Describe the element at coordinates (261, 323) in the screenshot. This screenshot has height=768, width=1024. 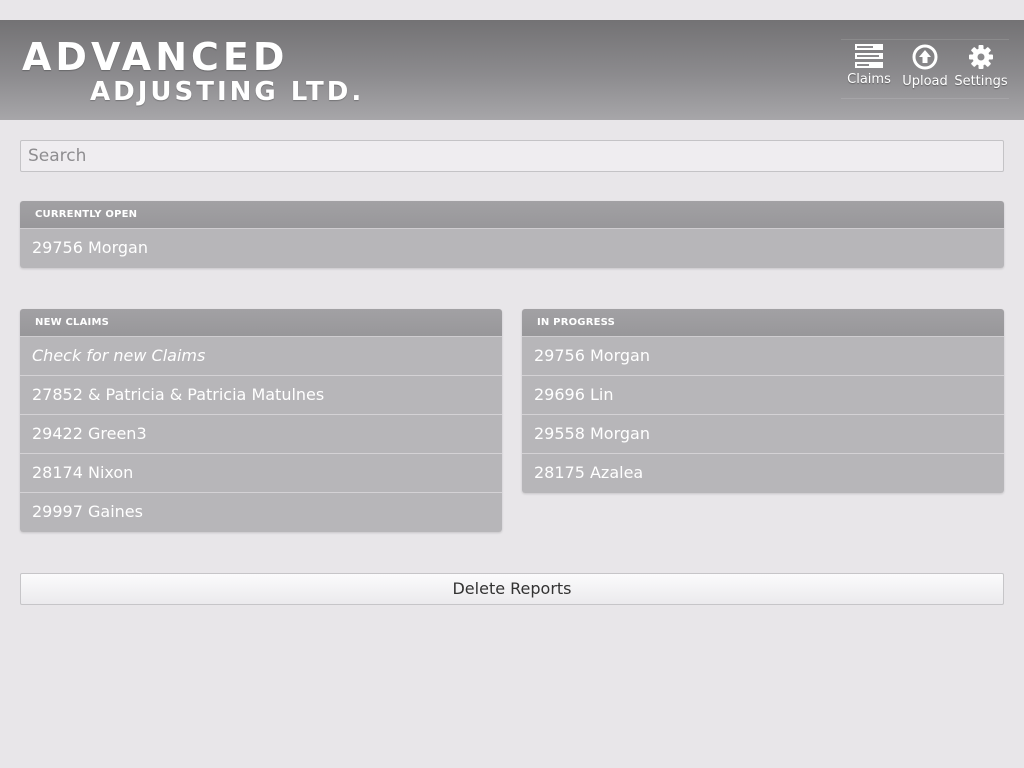
I see `new-claims-header: NEW CLAIMS` at that location.